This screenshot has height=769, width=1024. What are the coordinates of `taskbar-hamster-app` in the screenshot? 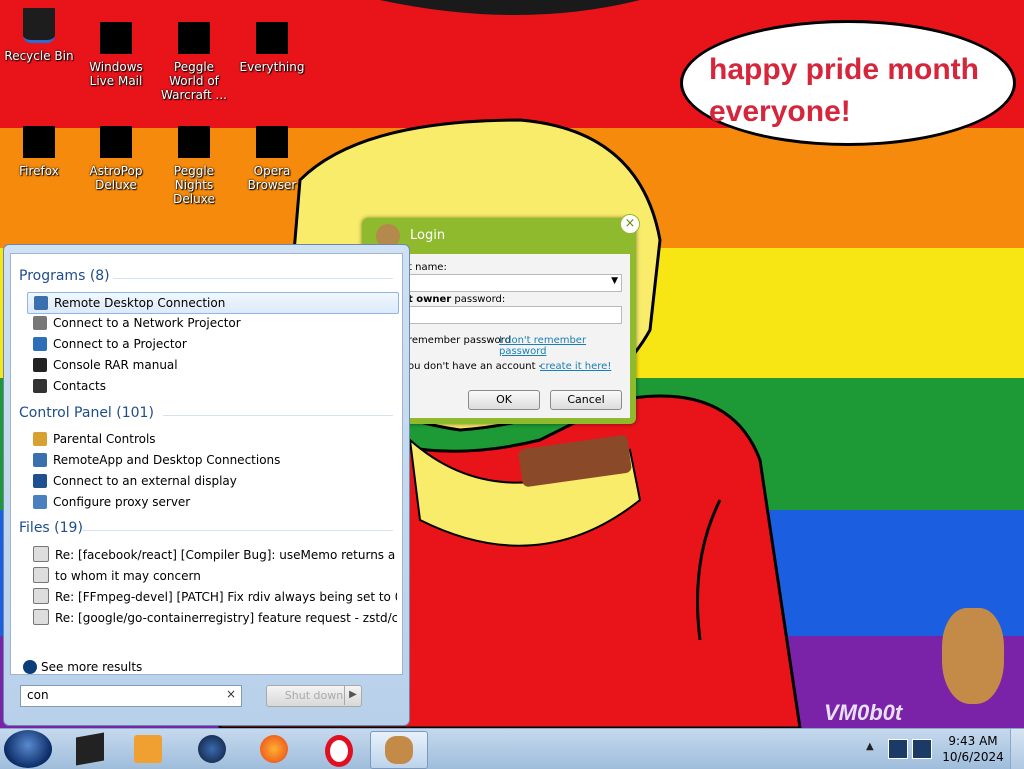 It's located at (399, 750).